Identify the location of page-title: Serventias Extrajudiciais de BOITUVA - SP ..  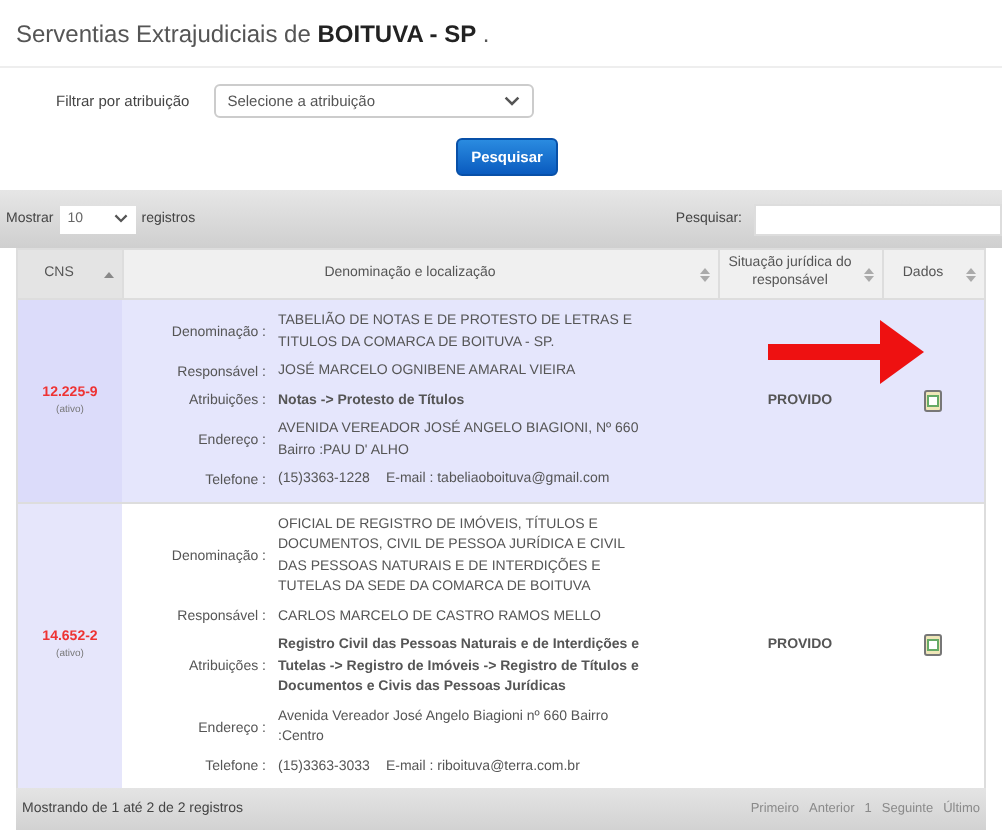
(254, 34).